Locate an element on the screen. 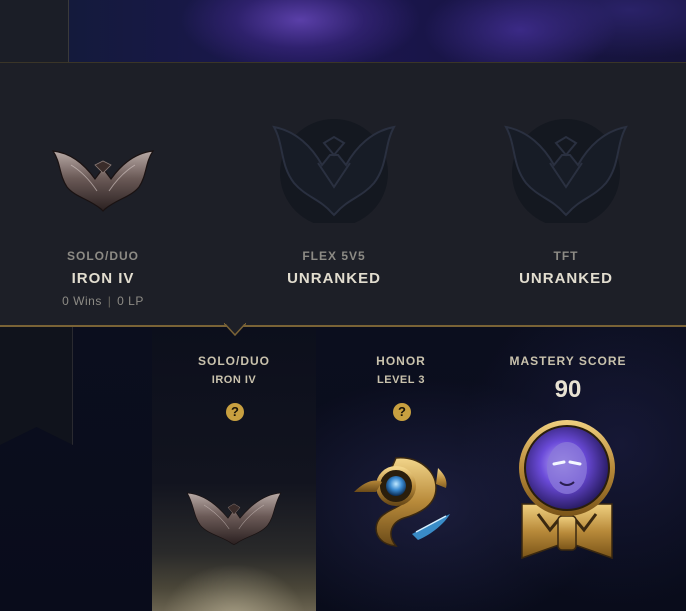 Image resolution: width=686 pixels, height=611 pixels. mastery-score: 90 is located at coordinates (568, 389).